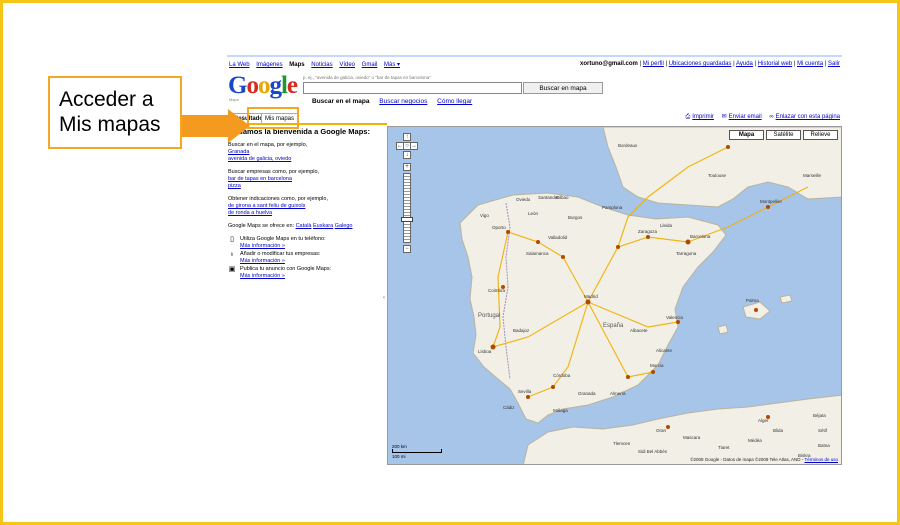  Describe the element at coordinates (688, 117) in the screenshot. I see `print-icon: ⎙` at that location.